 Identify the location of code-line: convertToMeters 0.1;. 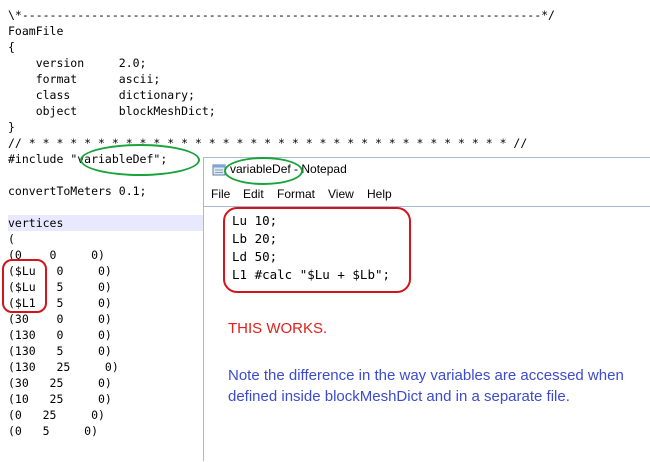
(77, 191).